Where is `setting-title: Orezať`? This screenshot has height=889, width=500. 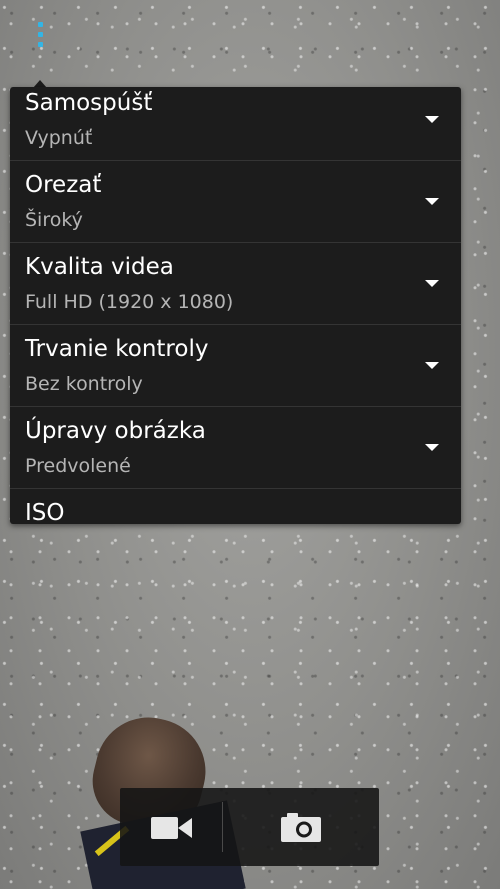 setting-title: Orezať is located at coordinates (63, 185).